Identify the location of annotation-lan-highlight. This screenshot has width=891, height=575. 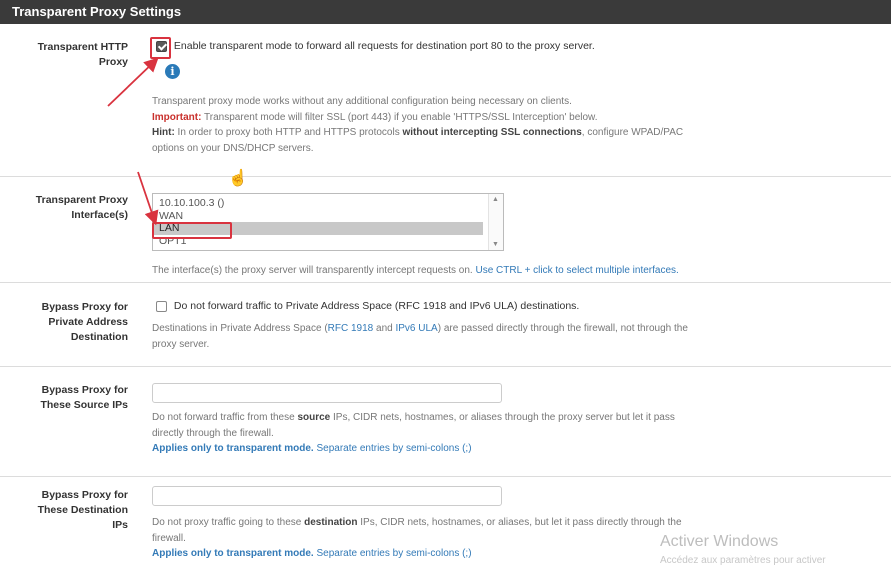
(192, 230).